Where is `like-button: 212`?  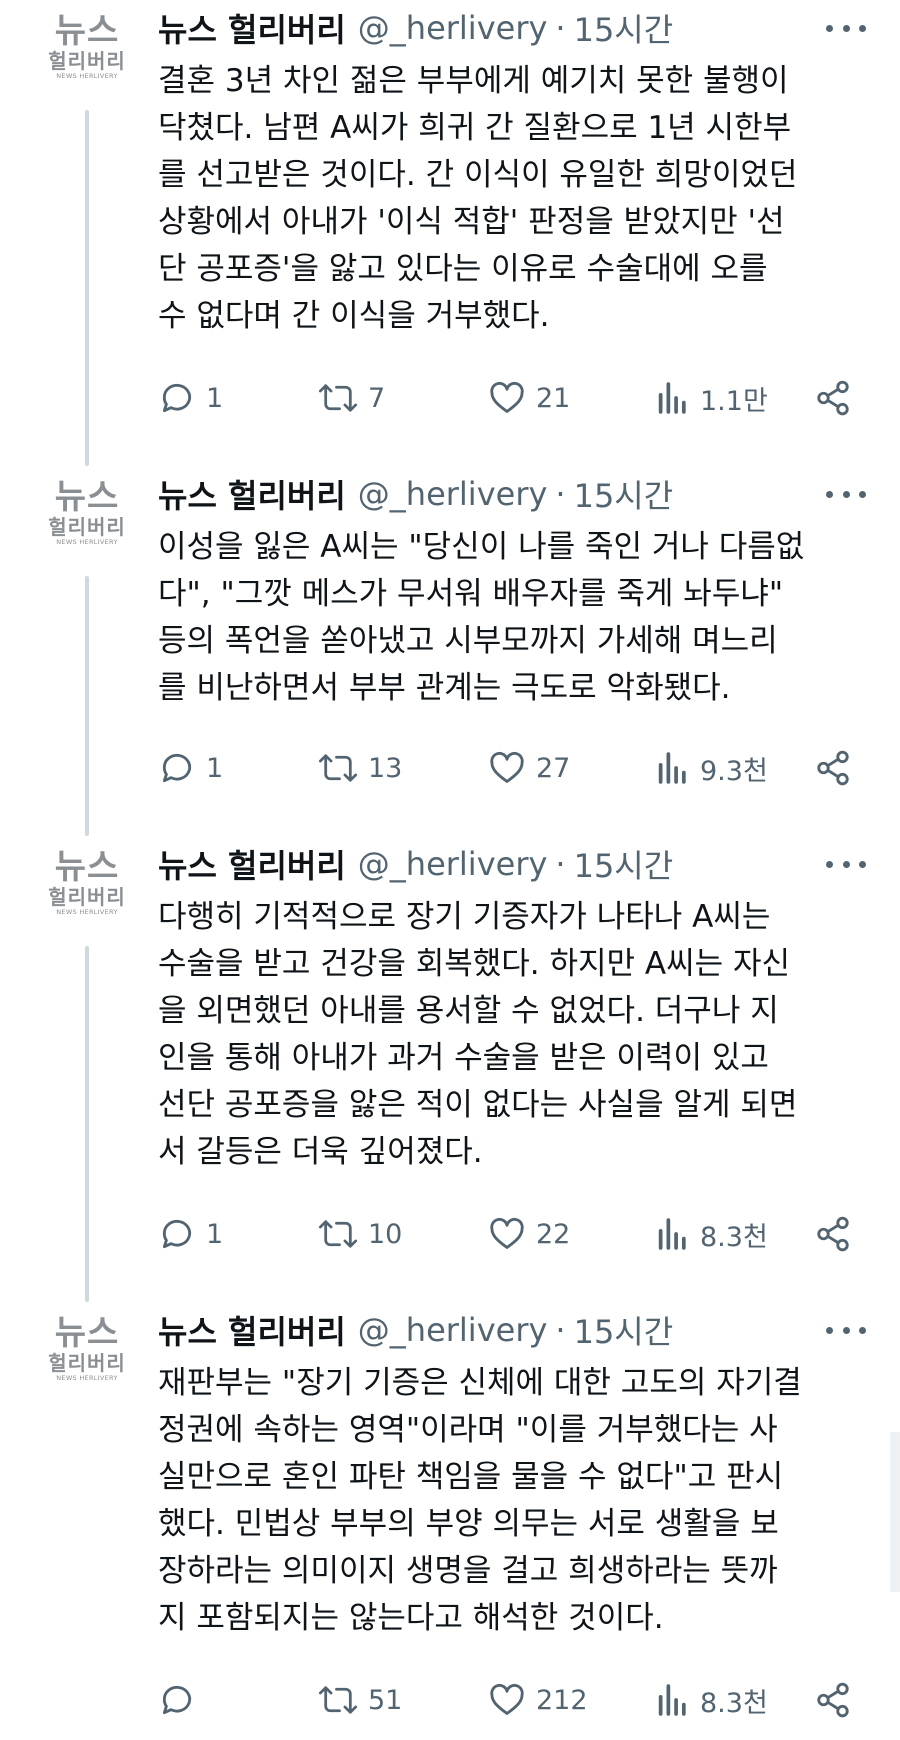
like-button: 212 is located at coordinates (538, 1700).